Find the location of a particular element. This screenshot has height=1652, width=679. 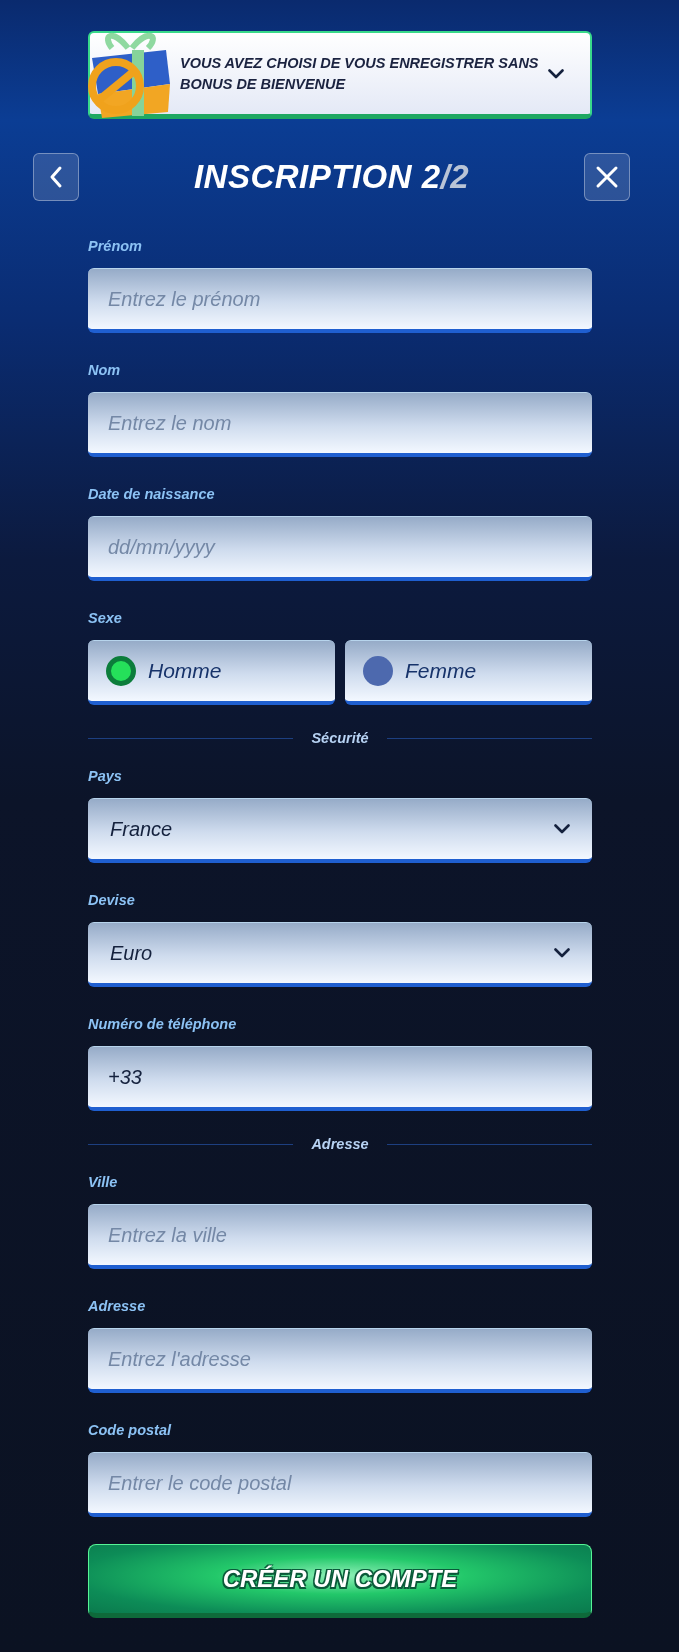

input-field: Entrez le prénom is located at coordinates (340, 300).